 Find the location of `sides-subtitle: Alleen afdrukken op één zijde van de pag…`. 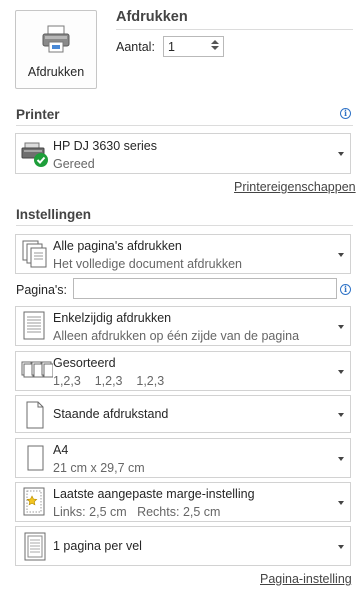

sides-subtitle: Alleen afdrukken op één zijde van de pag… is located at coordinates (176, 336).